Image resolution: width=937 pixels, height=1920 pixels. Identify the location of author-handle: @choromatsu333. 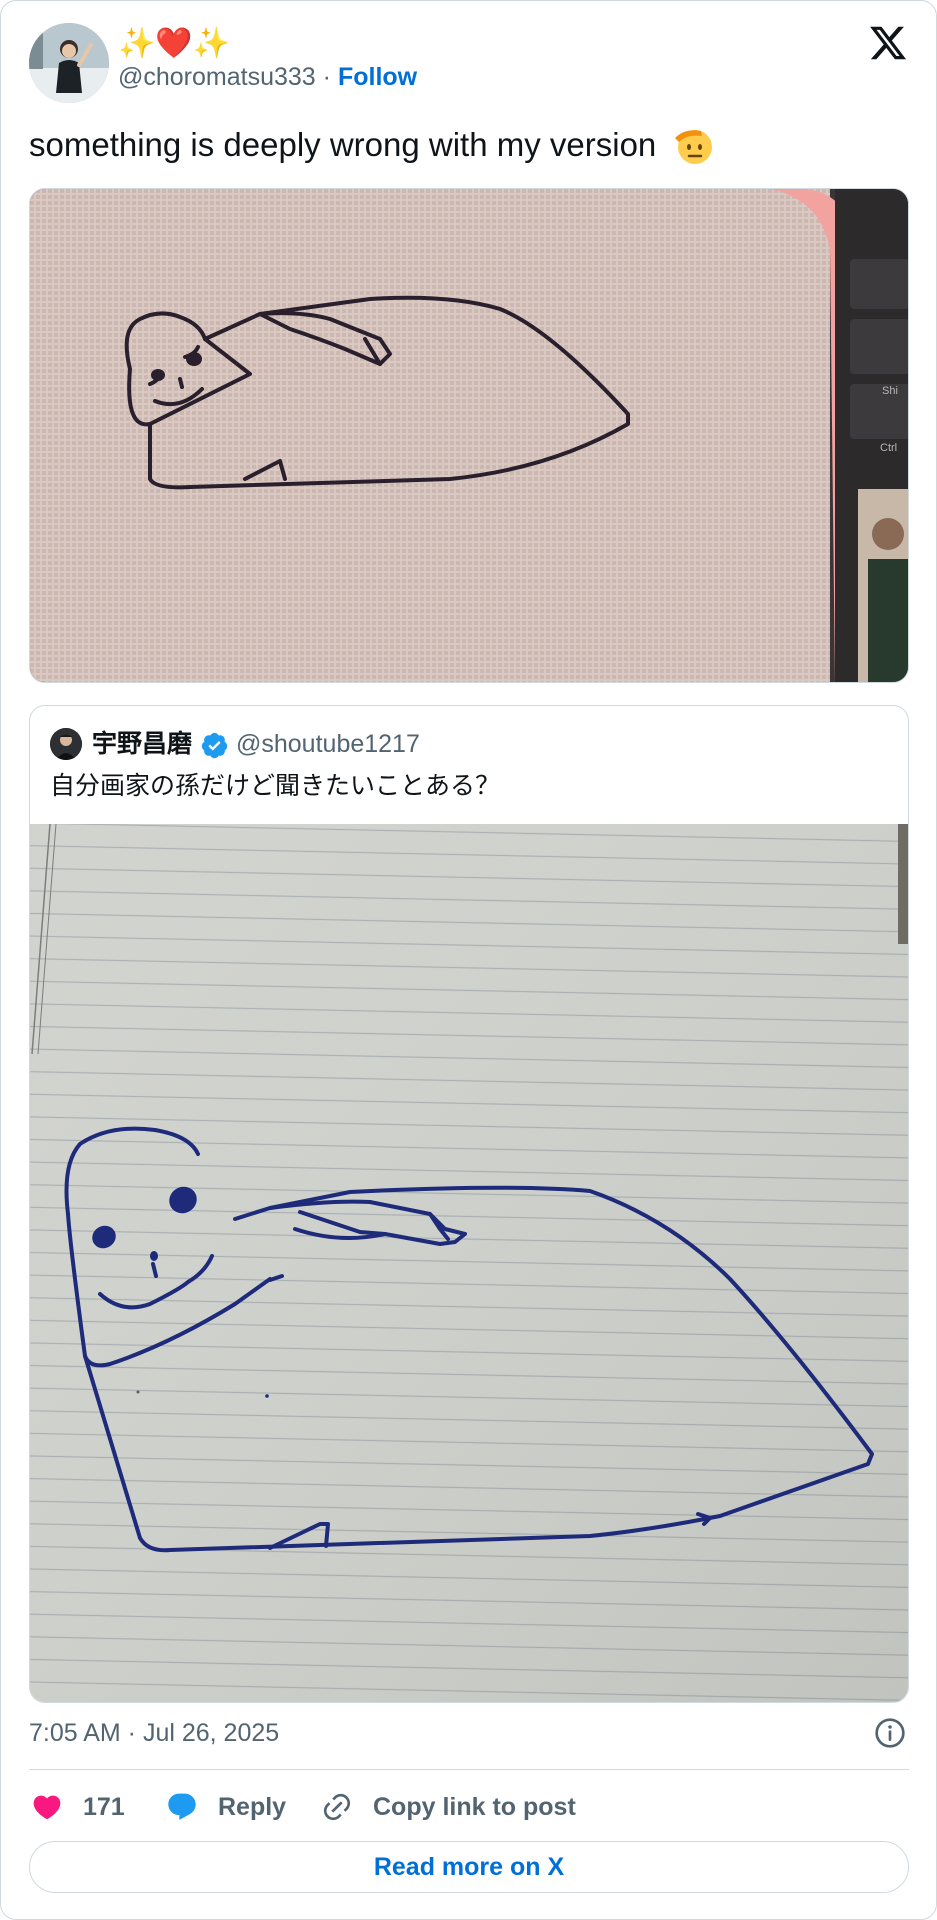
(217, 77).